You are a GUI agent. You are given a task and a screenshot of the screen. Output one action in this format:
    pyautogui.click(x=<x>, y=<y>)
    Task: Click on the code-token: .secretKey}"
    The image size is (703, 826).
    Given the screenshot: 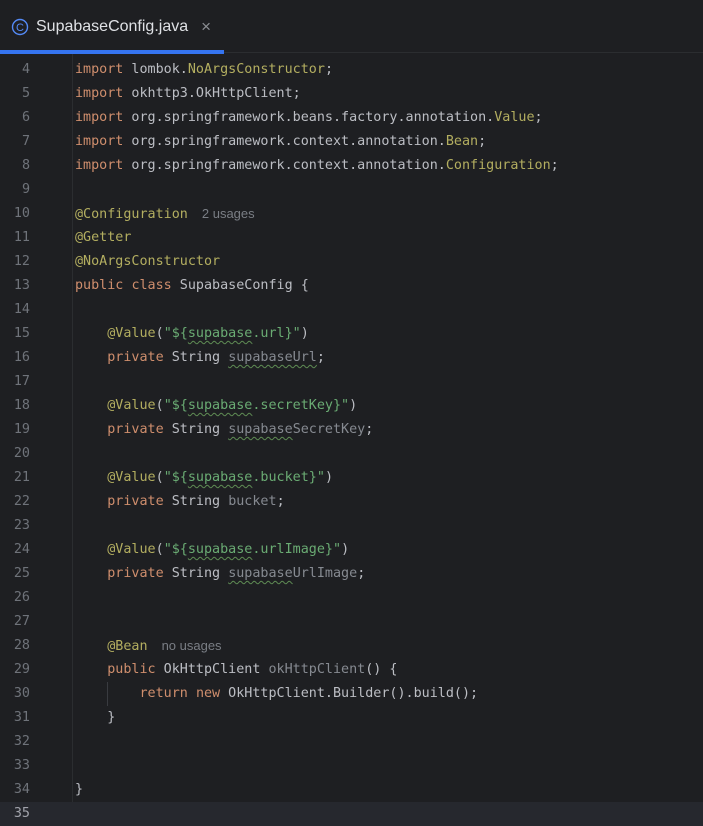 What is the action you would take?
    pyautogui.click(x=301, y=405)
    